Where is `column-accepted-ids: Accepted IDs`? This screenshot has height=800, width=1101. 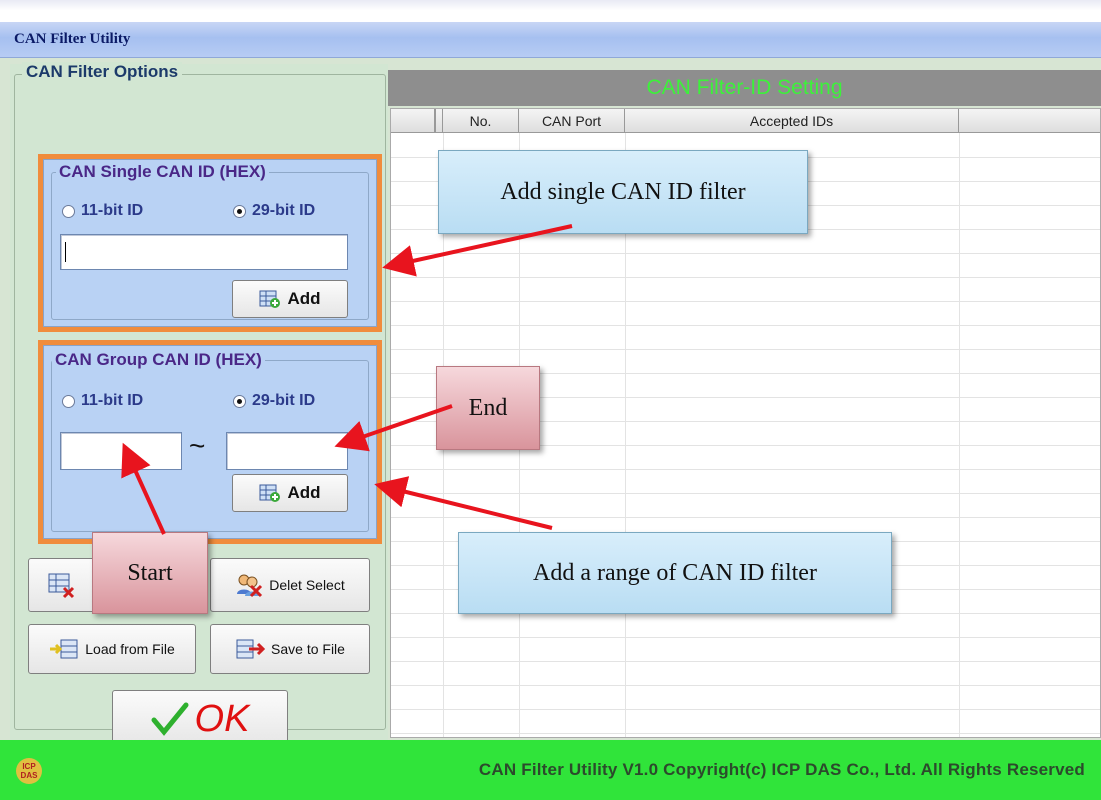 column-accepted-ids: Accepted IDs is located at coordinates (792, 121).